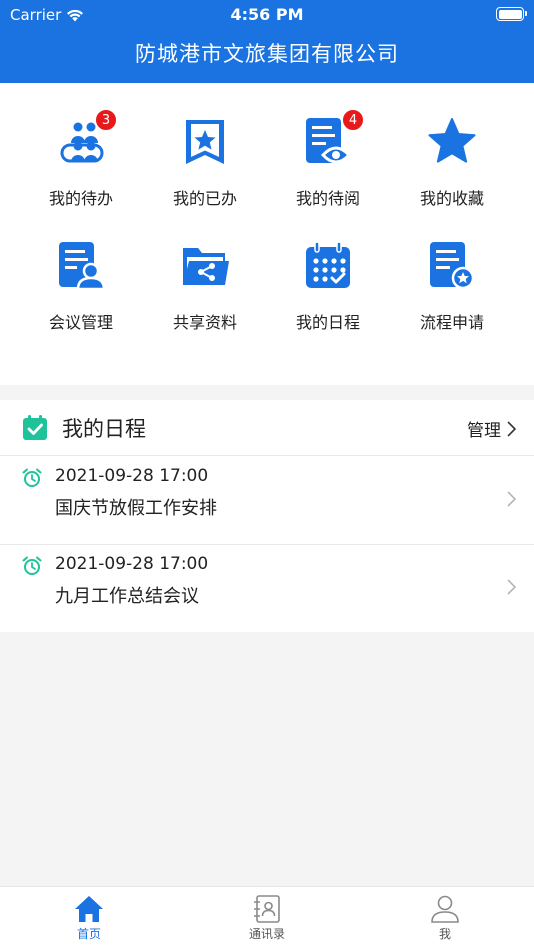 This screenshot has height=950, width=534. I want to click on schedule-manage-label: 管理, so click(484, 431).